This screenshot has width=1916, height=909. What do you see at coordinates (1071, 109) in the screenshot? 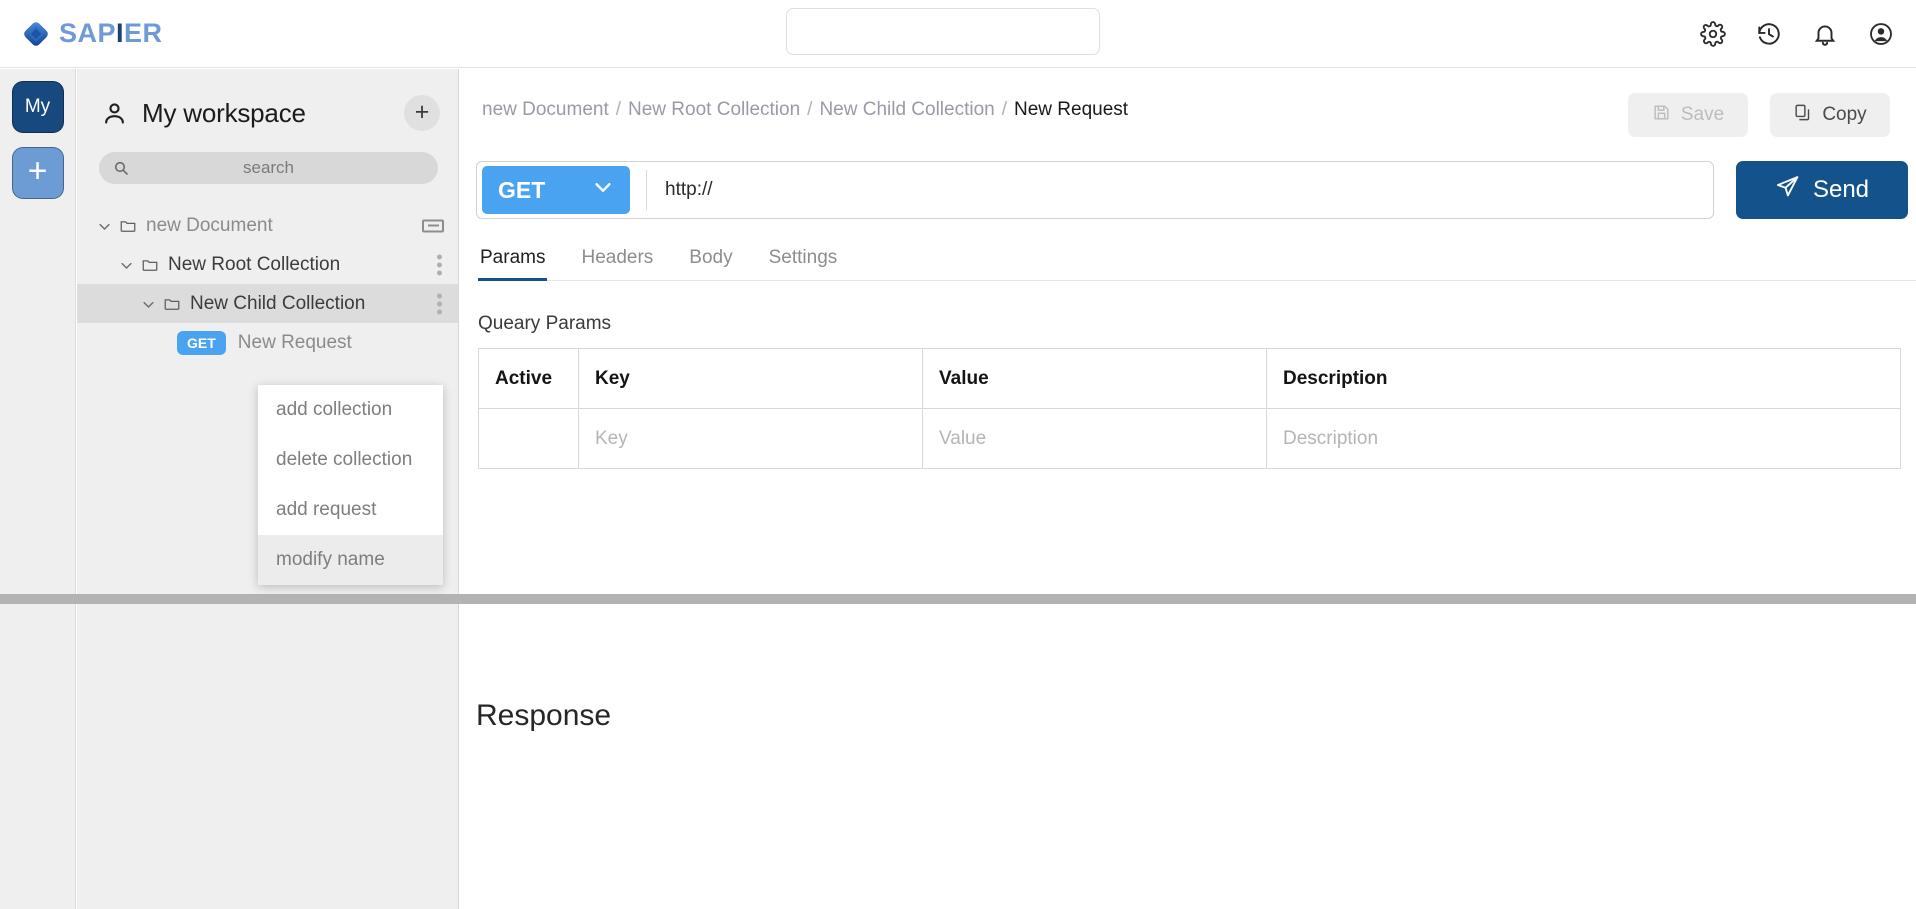
I see `breadcrumb-item-new-request: New Request` at bounding box center [1071, 109].